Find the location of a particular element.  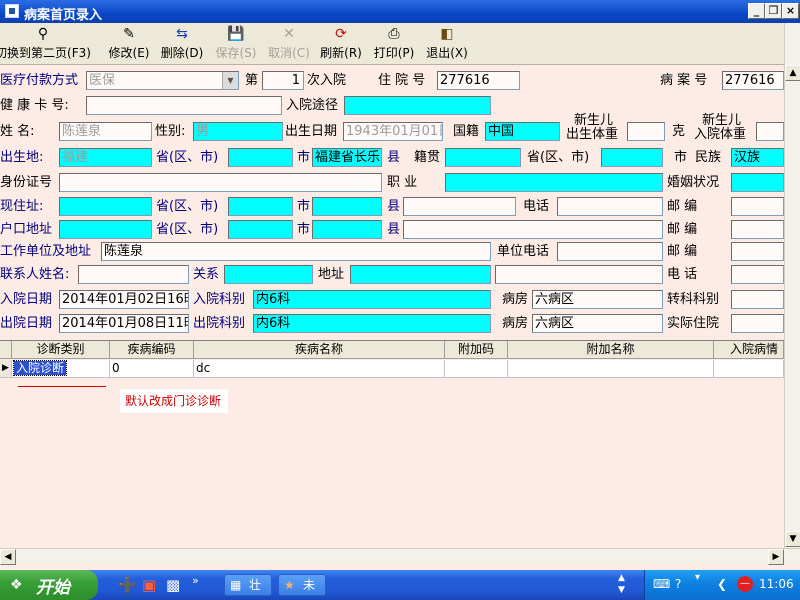

household-detail-input is located at coordinates (533, 229).